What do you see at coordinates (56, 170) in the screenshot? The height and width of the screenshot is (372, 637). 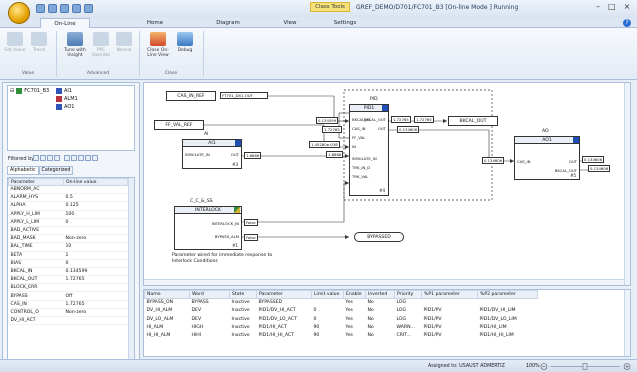 I see `tab-categorized: Categorized` at bounding box center [56, 170].